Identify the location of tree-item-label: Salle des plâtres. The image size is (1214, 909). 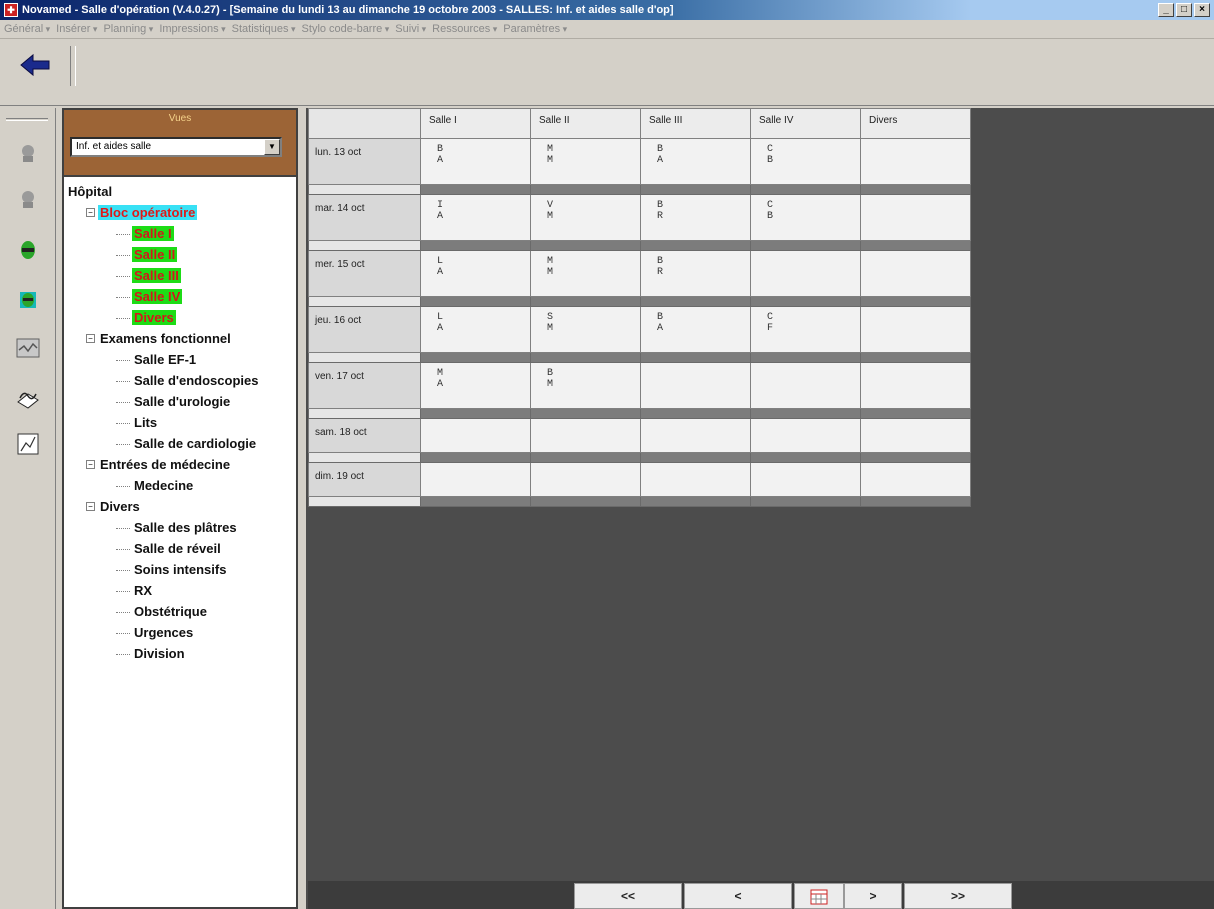
(185, 527).